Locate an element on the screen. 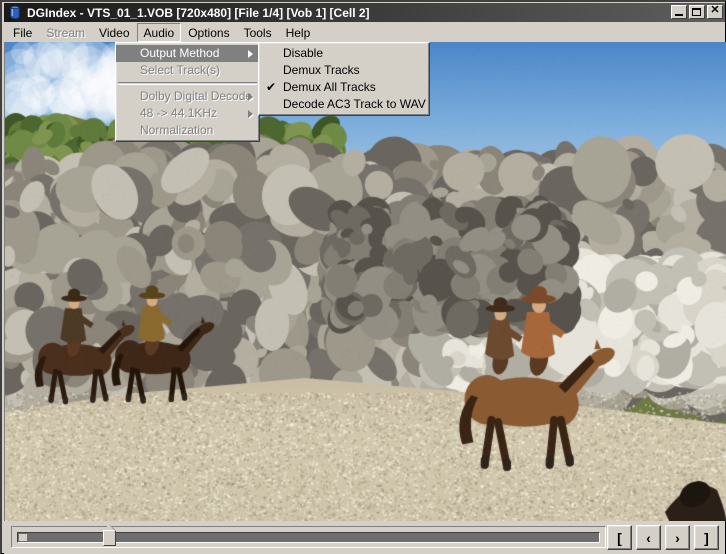  menu-item-demux-tracks: Demux Tracks is located at coordinates (344, 70).